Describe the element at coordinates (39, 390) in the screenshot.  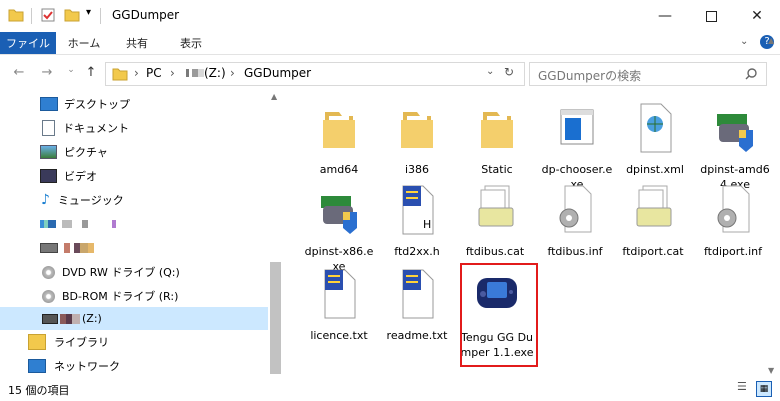
I see `item-count: 15 個の項目` at that location.